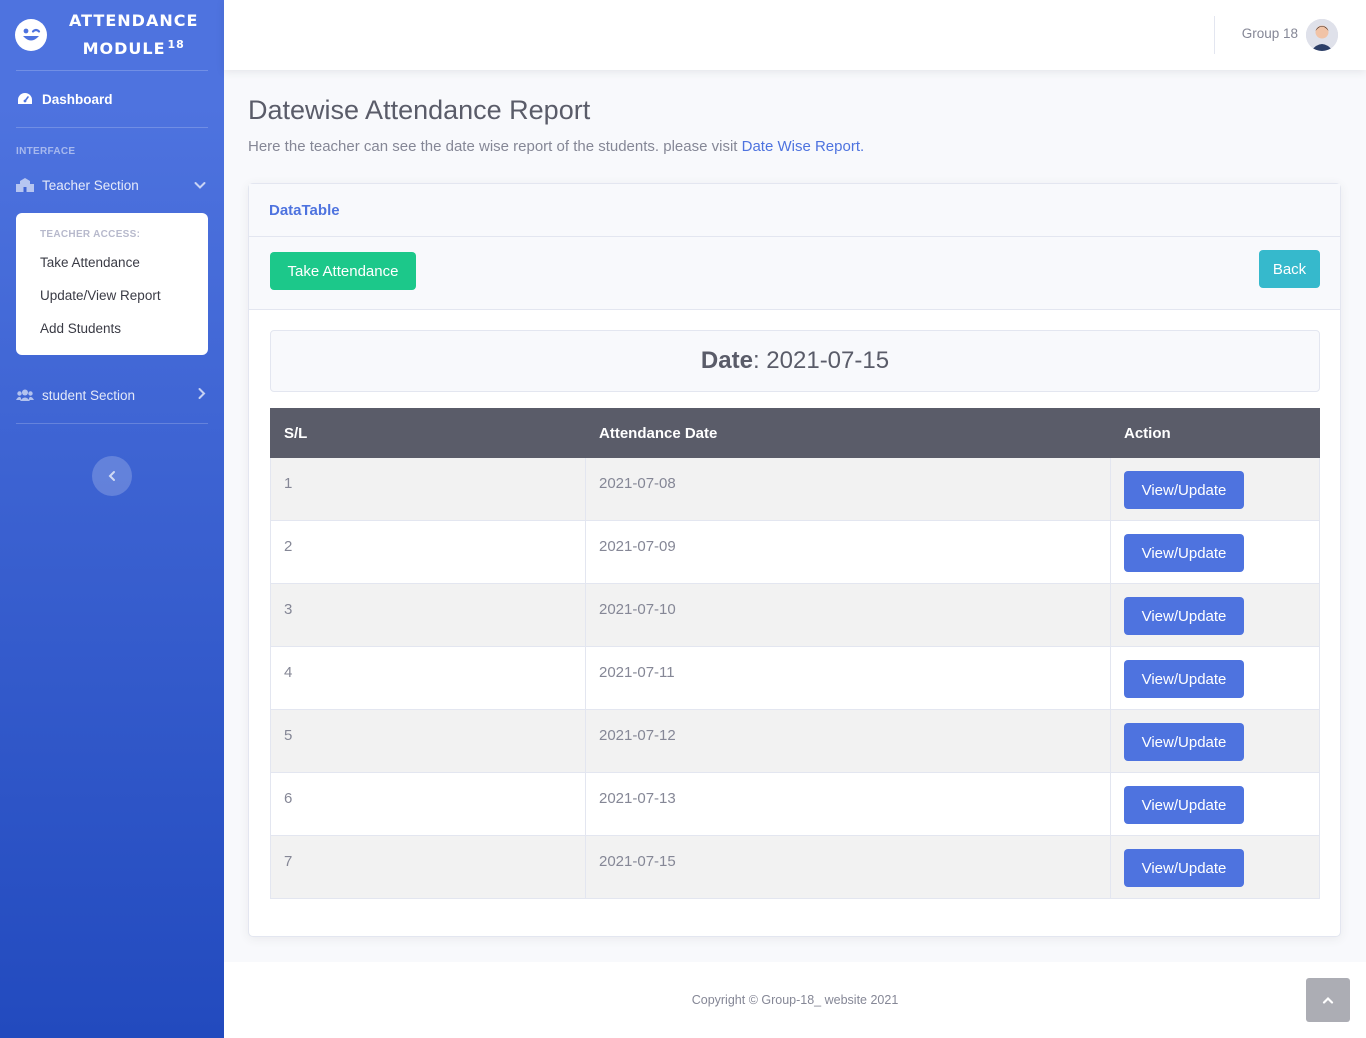 The width and height of the screenshot is (1366, 1038). What do you see at coordinates (112, 262) in the screenshot?
I see `collapse-item-take-attendance: Take Attendance` at bounding box center [112, 262].